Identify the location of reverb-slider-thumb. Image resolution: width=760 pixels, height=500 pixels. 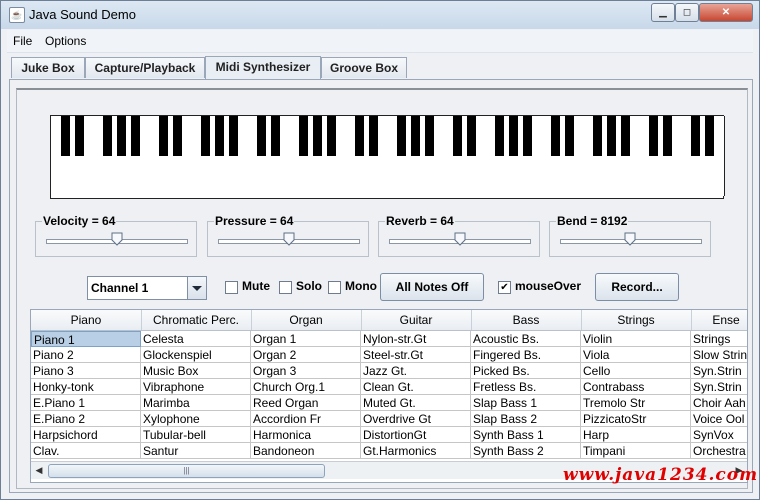
(460, 239).